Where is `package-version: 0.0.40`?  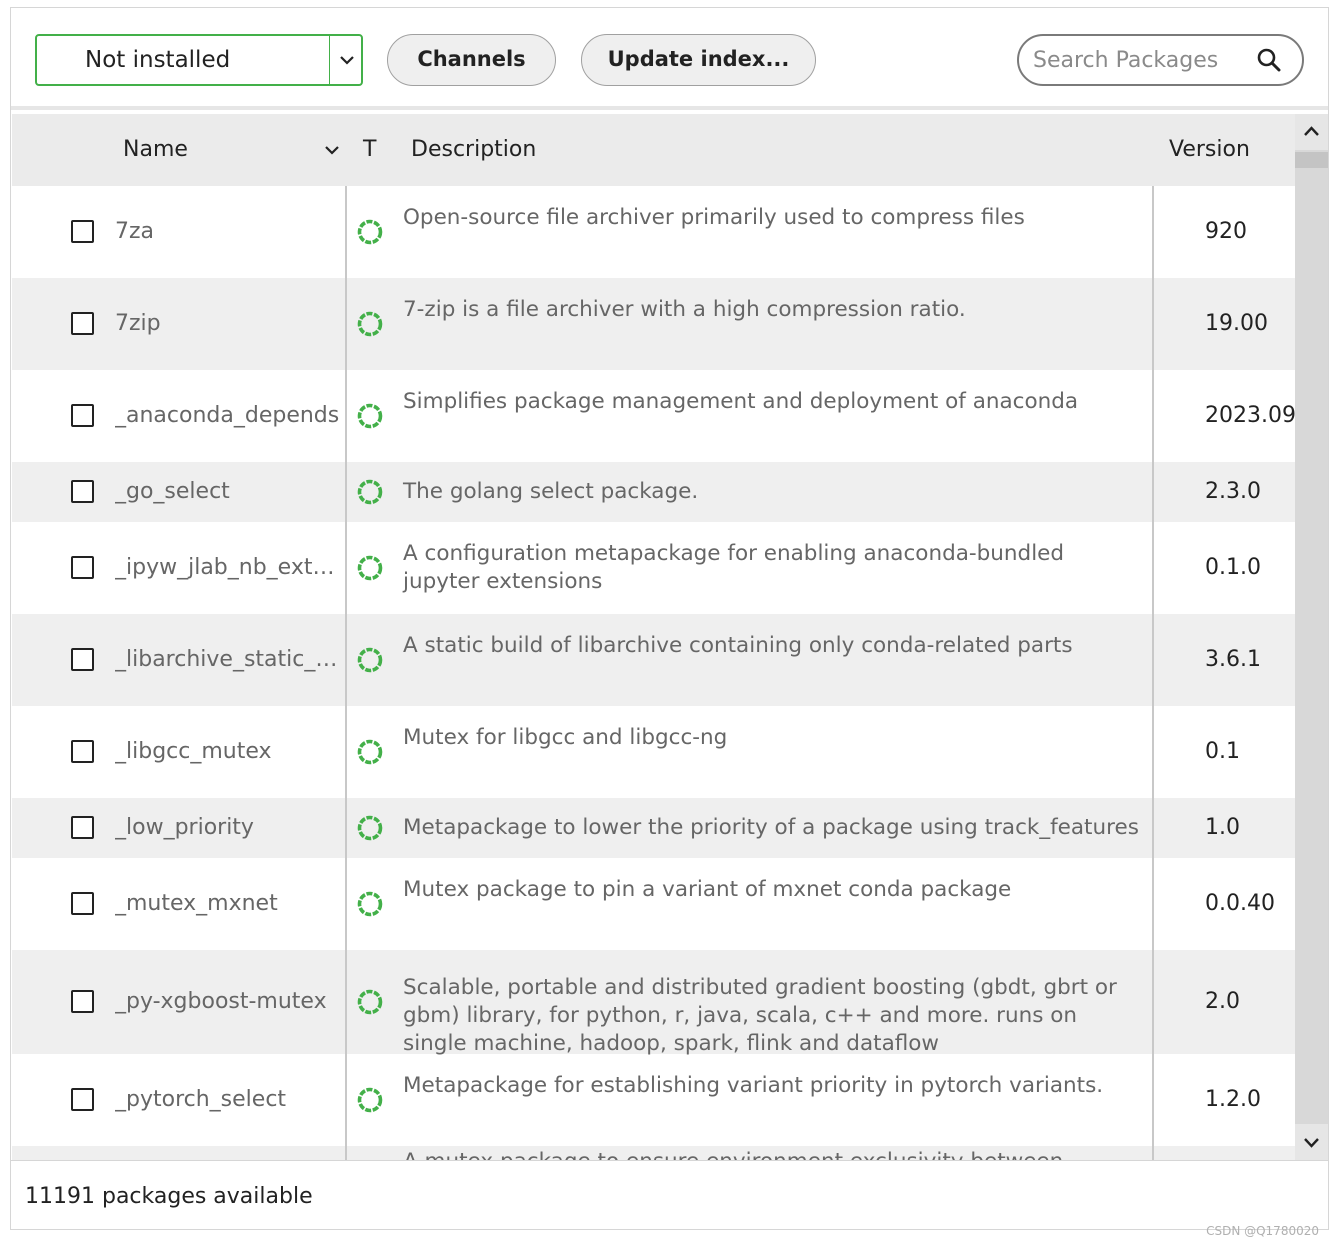 package-version: 0.0.40 is located at coordinates (1240, 903).